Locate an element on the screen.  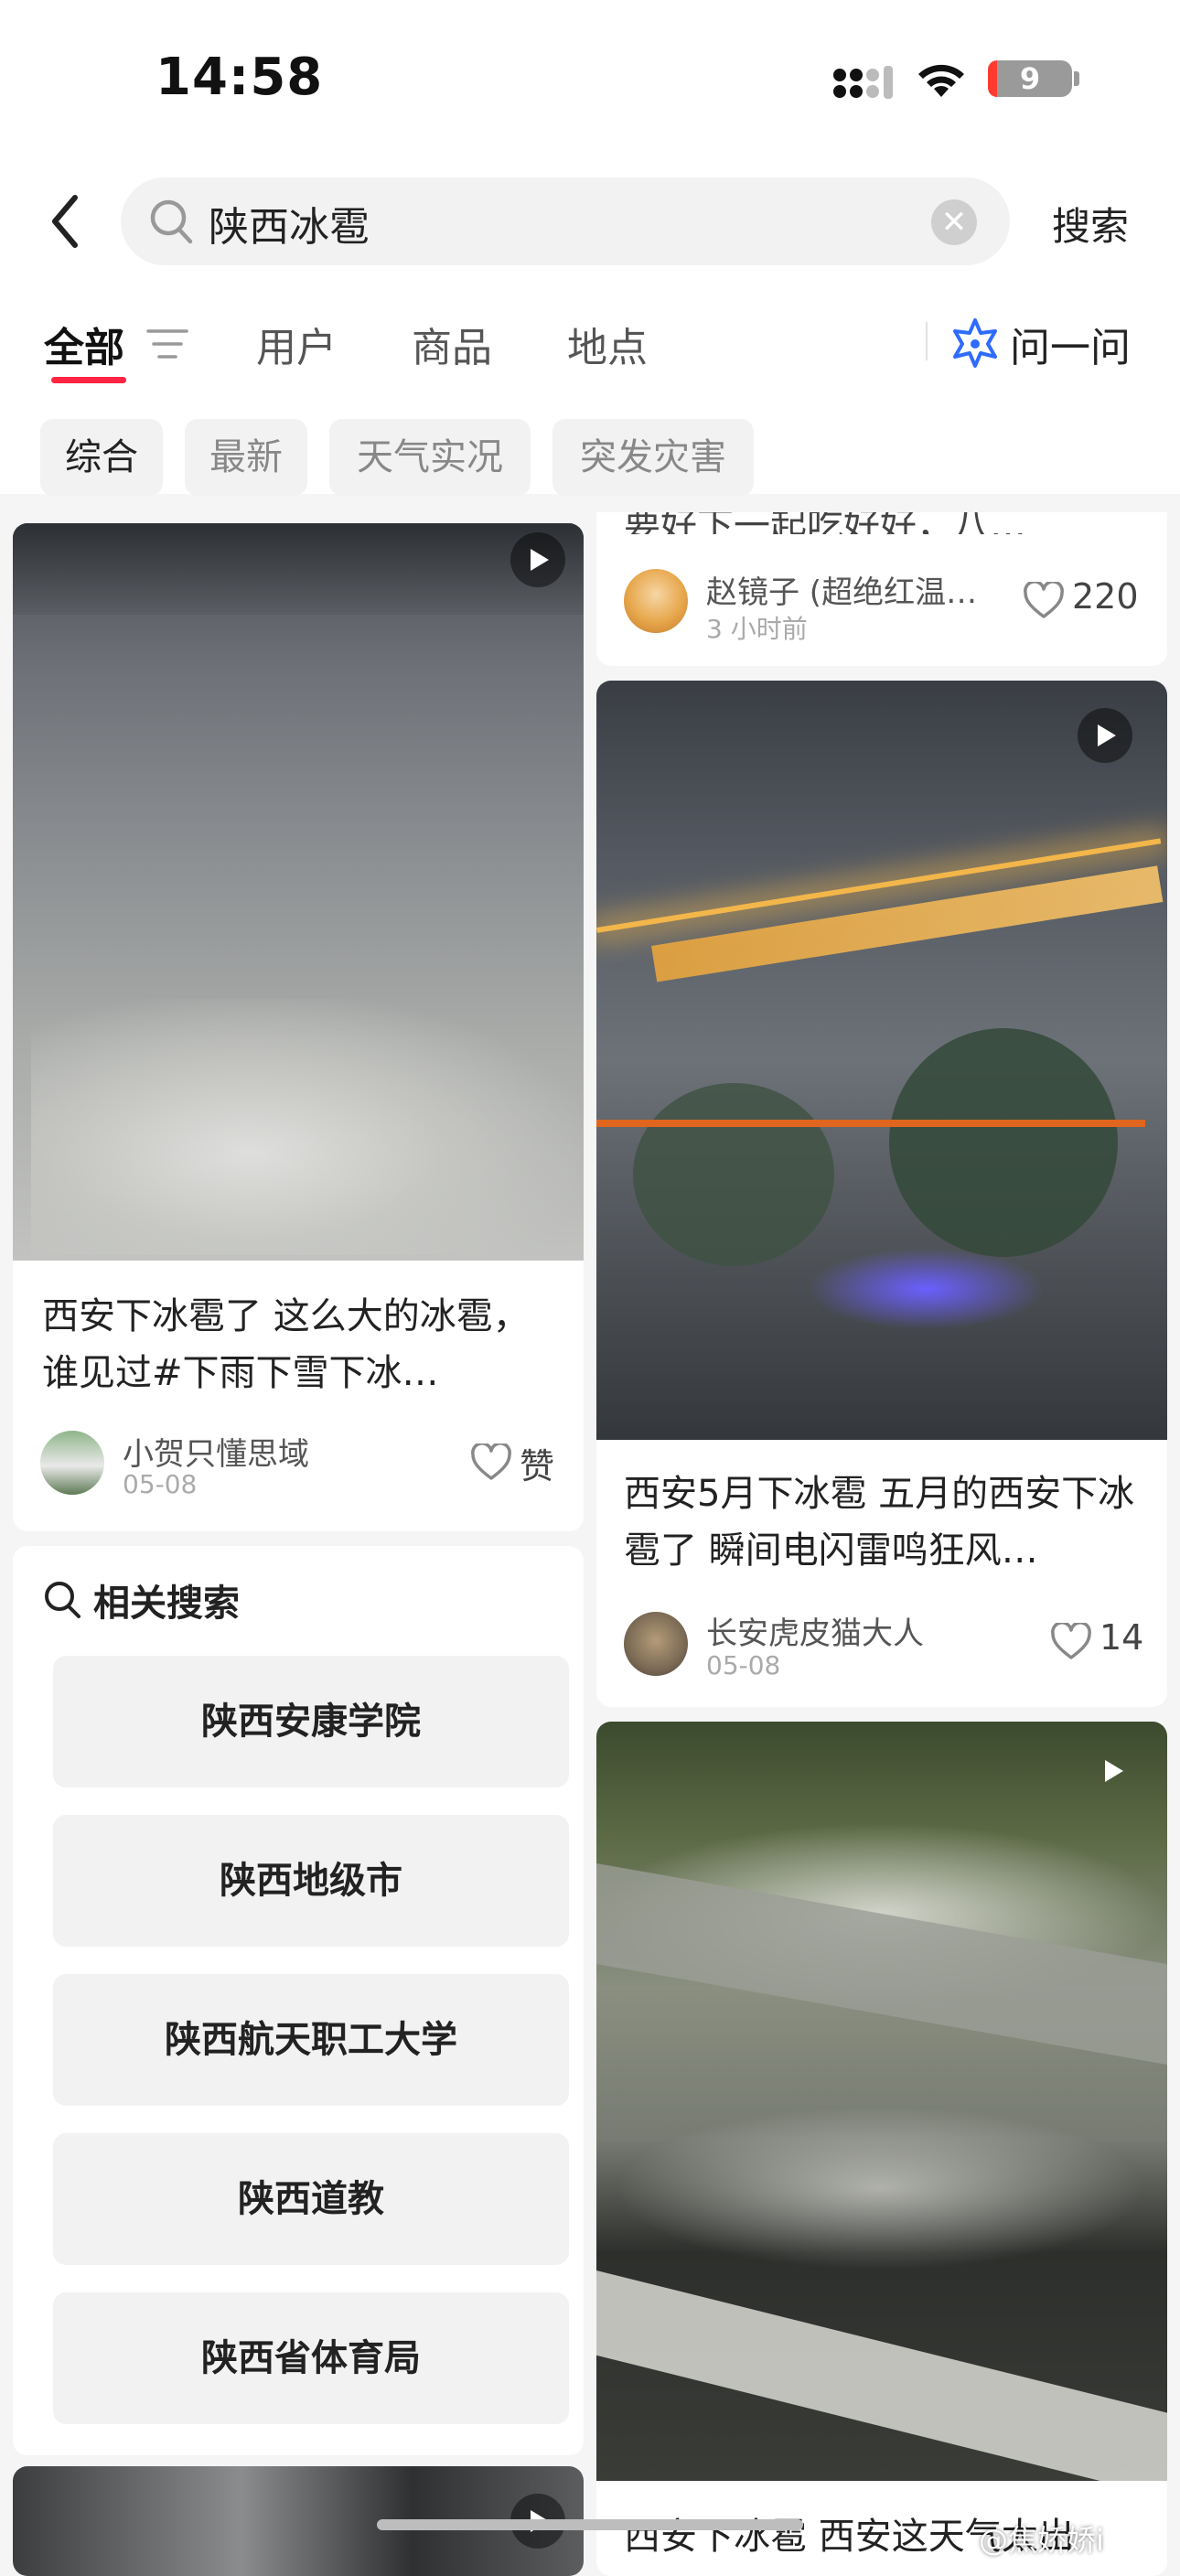
filter-chip-weather: 天气实况 is located at coordinates (430, 458).